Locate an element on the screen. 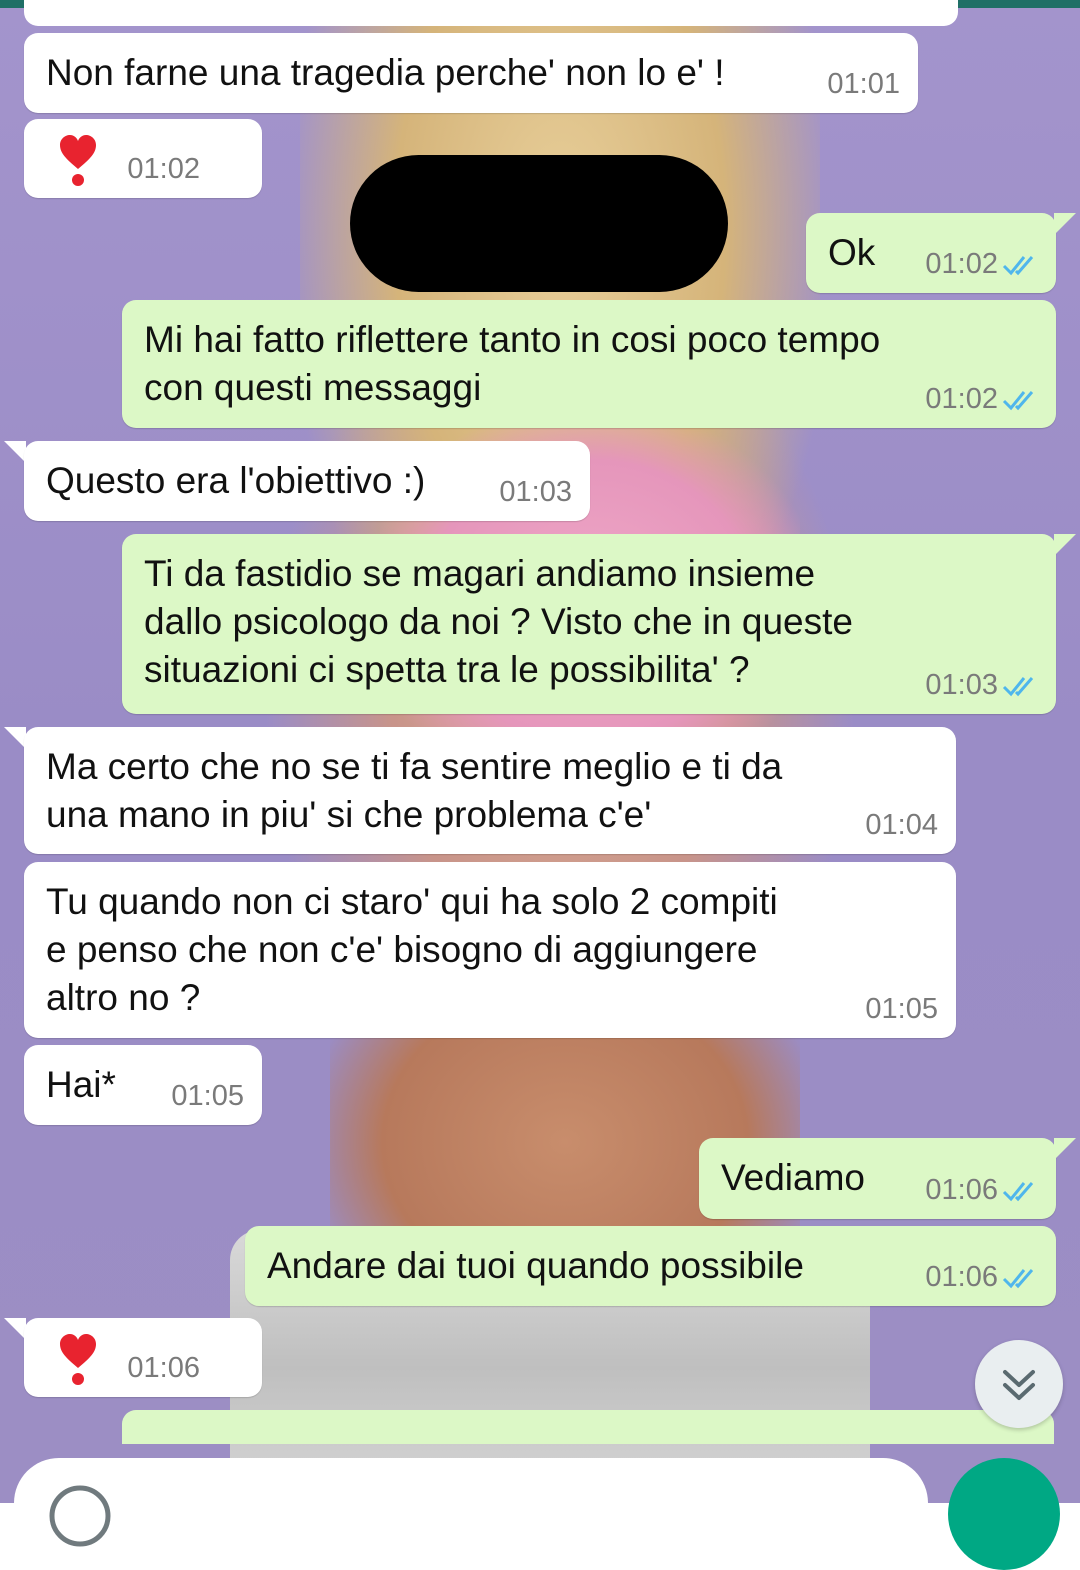 The width and height of the screenshot is (1080, 1570). message-text: Andare dai tuoi quando possibile is located at coordinates (535, 1265).